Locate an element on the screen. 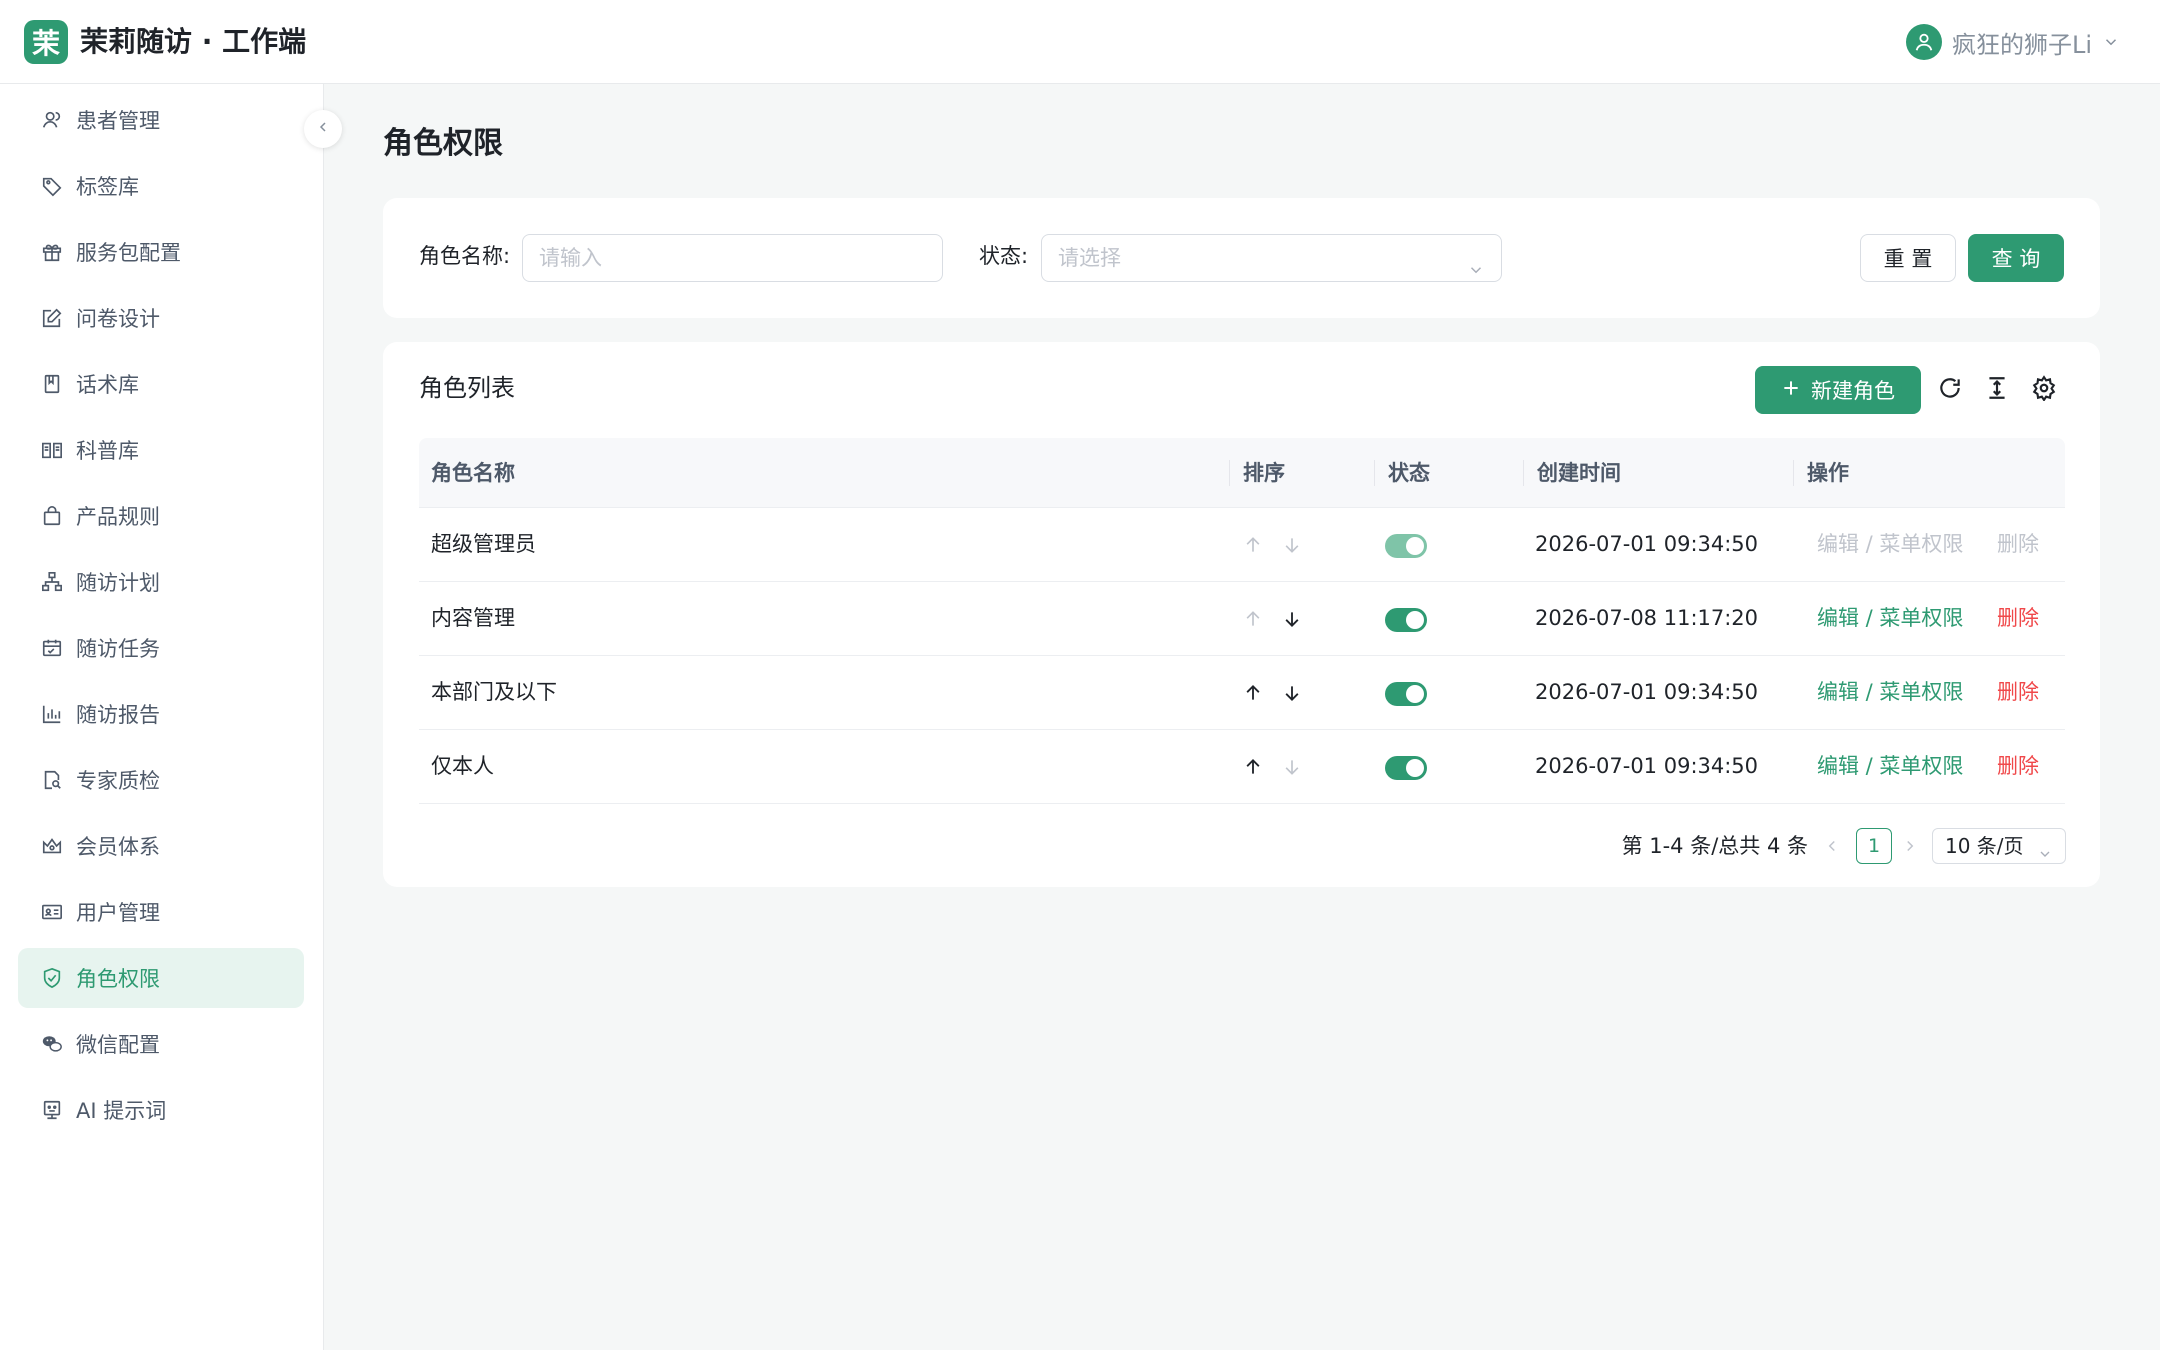  table-row: 内容管理 2026-07-08 11:17:20 编辑 / 菜单权限 删除 is located at coordinates (1242, 619).